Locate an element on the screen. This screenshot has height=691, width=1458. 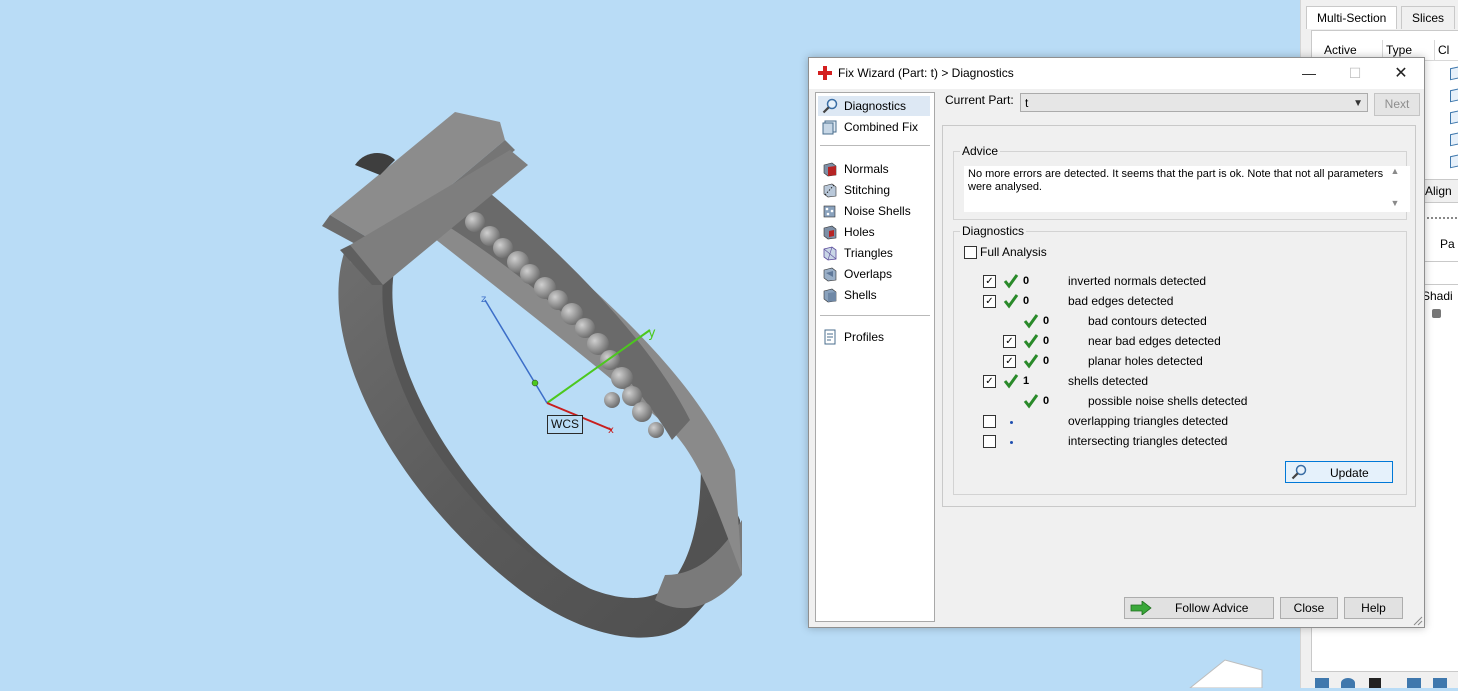
bad-edges-label: bad edges detected is located at coordinates (1121, 301).